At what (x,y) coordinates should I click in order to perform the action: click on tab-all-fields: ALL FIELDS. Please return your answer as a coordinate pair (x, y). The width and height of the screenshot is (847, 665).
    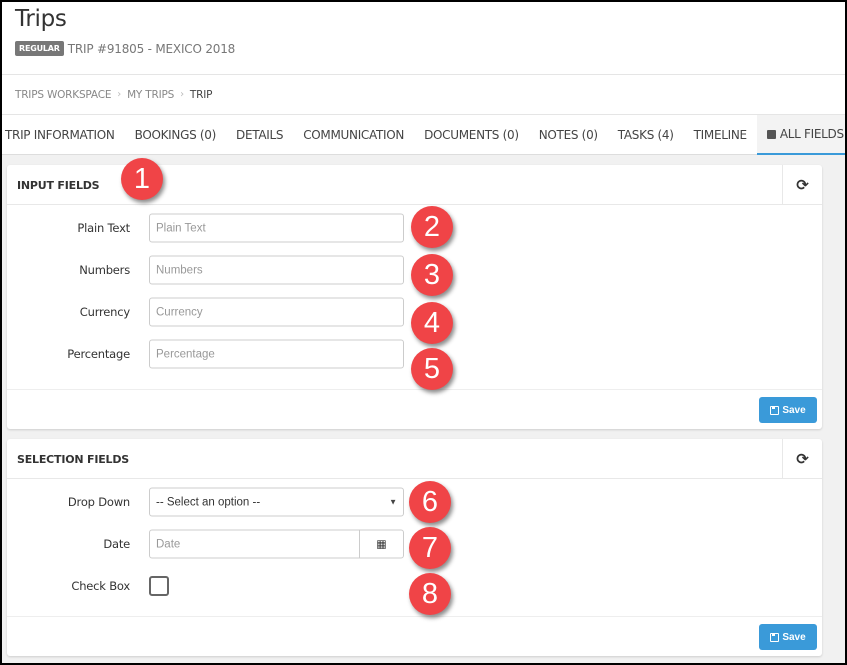
    Looking at the image, I should click on (800, 135).